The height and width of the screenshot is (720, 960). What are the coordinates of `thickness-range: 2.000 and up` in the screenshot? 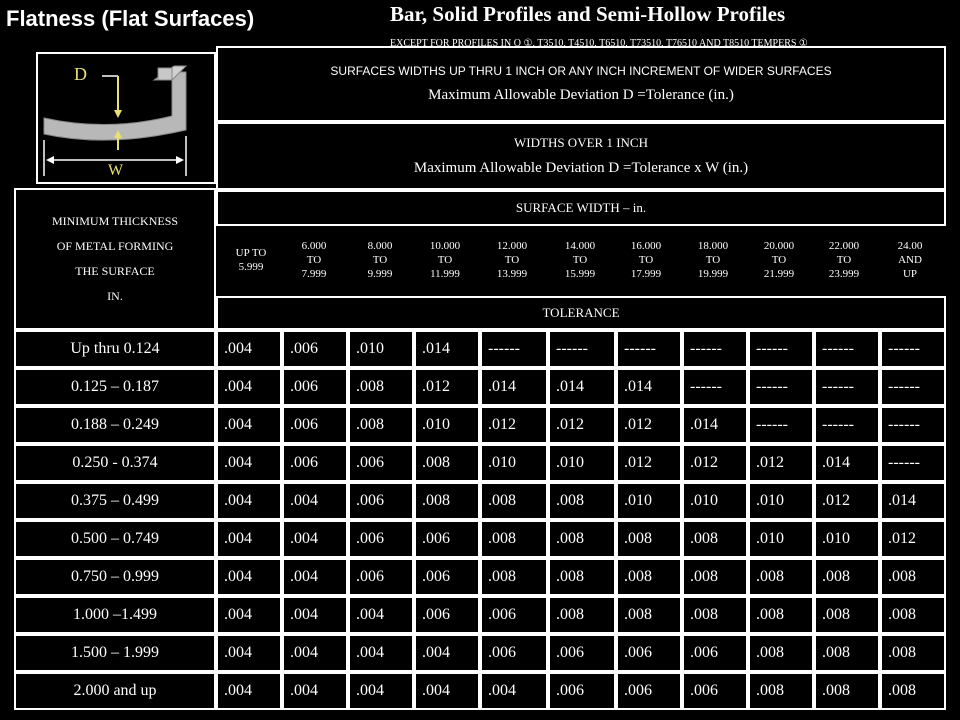 It's located at (115, 690).